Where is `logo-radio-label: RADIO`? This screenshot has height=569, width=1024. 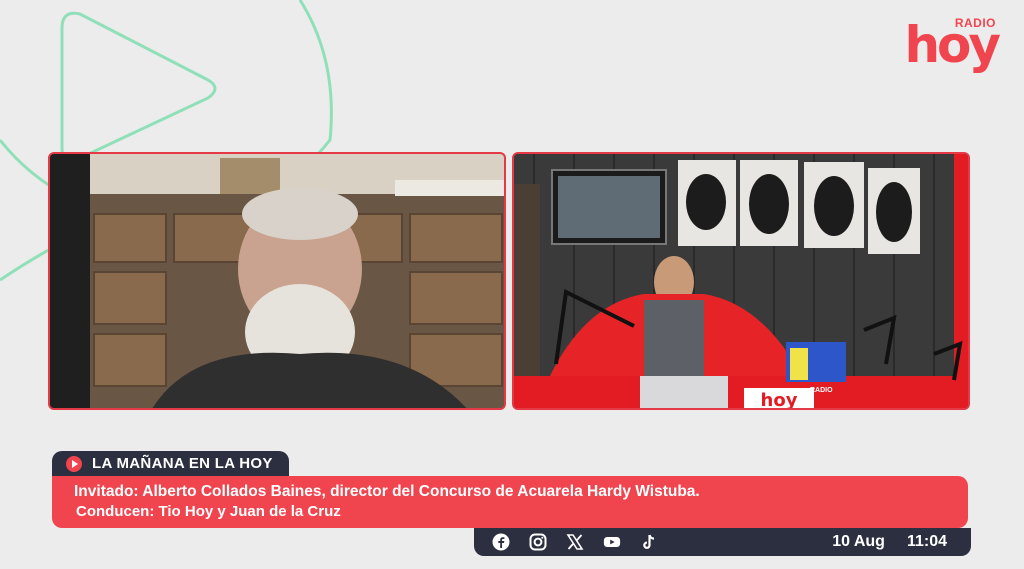 logo-radio-label: RADIO is located at coordinates (975, 23).